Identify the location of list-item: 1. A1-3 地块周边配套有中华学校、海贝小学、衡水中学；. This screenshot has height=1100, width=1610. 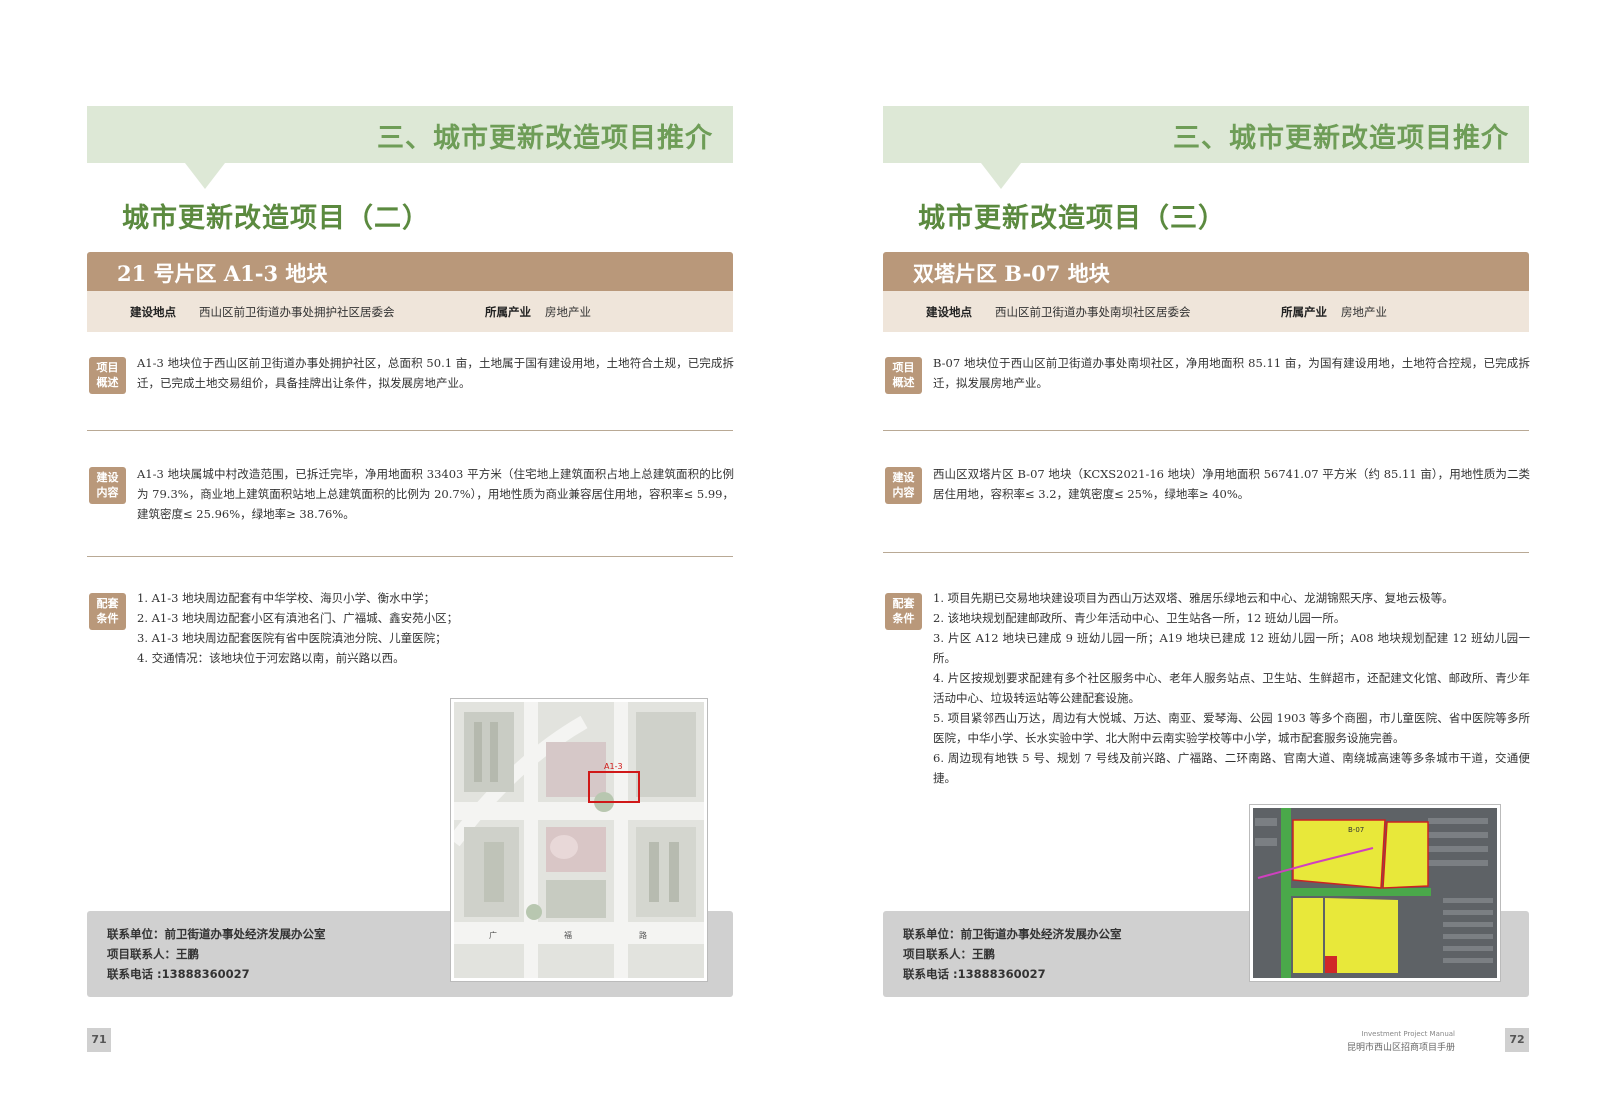
(286, 598).